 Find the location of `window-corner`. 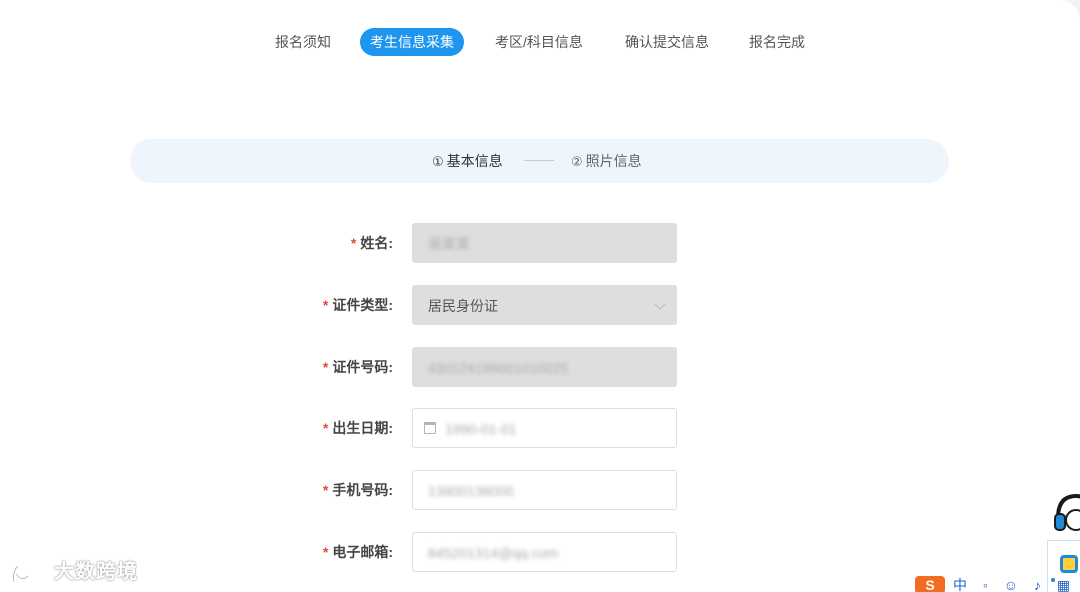

window-corner is located at coordinates (1060, 10).